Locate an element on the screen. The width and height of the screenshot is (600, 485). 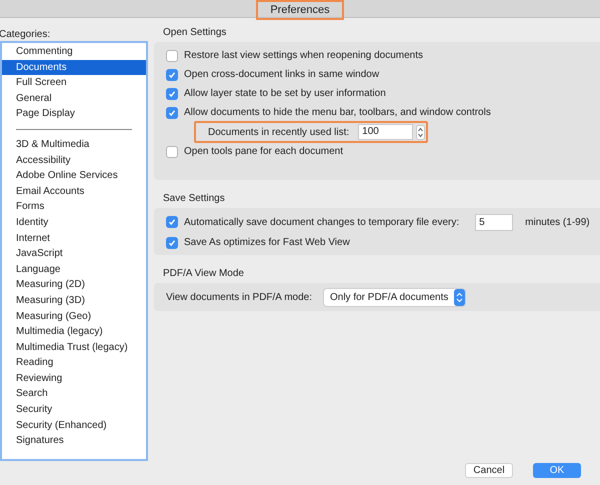
cancel-button: Cancel is located at coordinates (489, 470).